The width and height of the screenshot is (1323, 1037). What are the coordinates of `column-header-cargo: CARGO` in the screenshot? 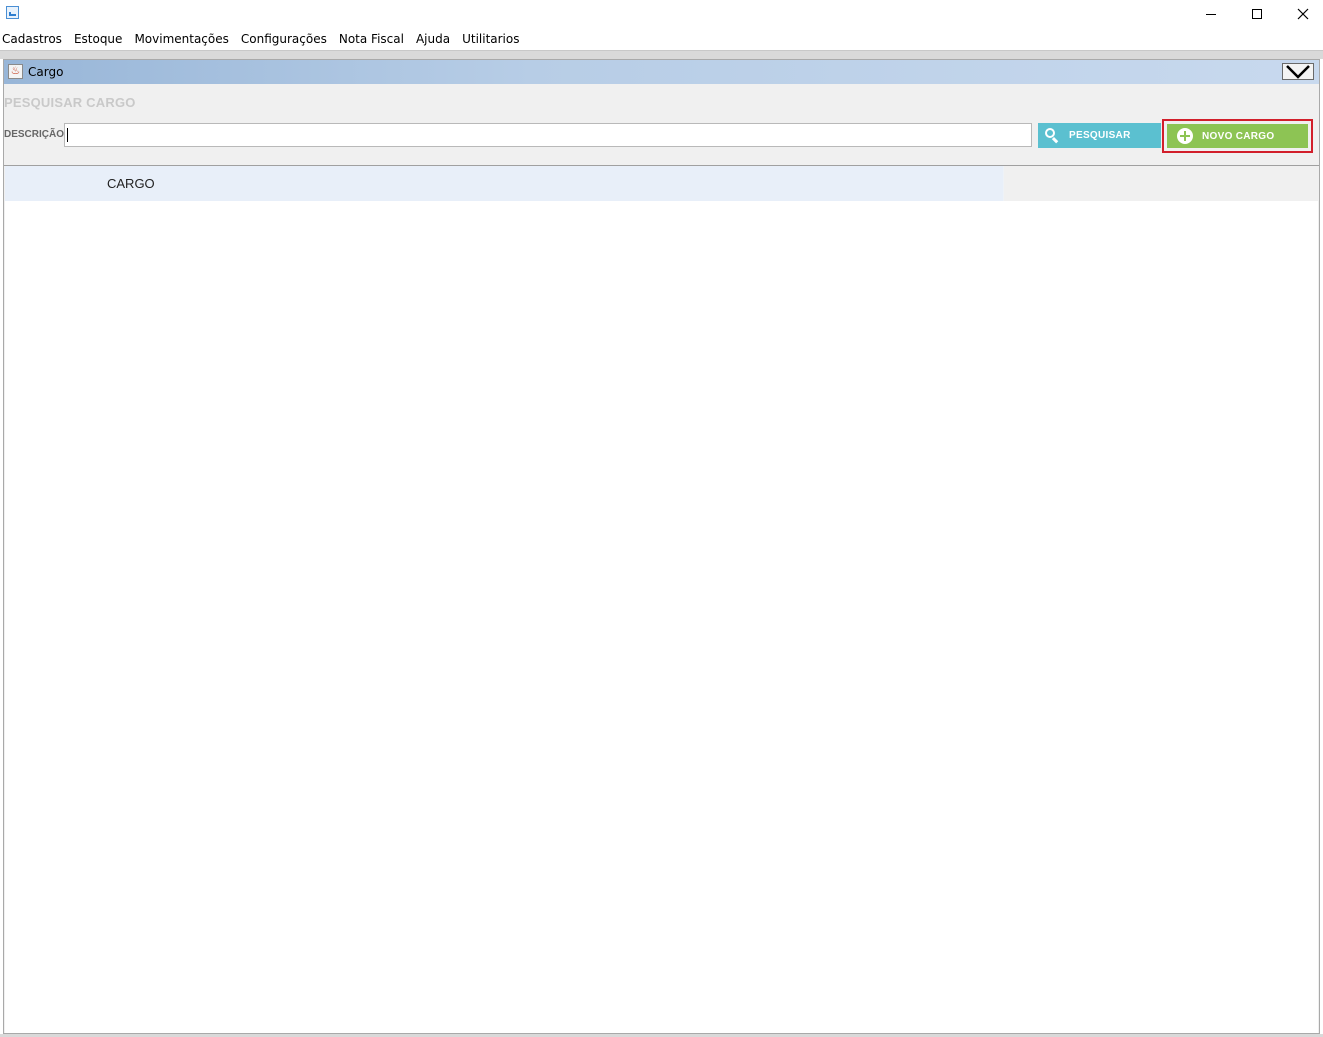 It's located at (504, 183).